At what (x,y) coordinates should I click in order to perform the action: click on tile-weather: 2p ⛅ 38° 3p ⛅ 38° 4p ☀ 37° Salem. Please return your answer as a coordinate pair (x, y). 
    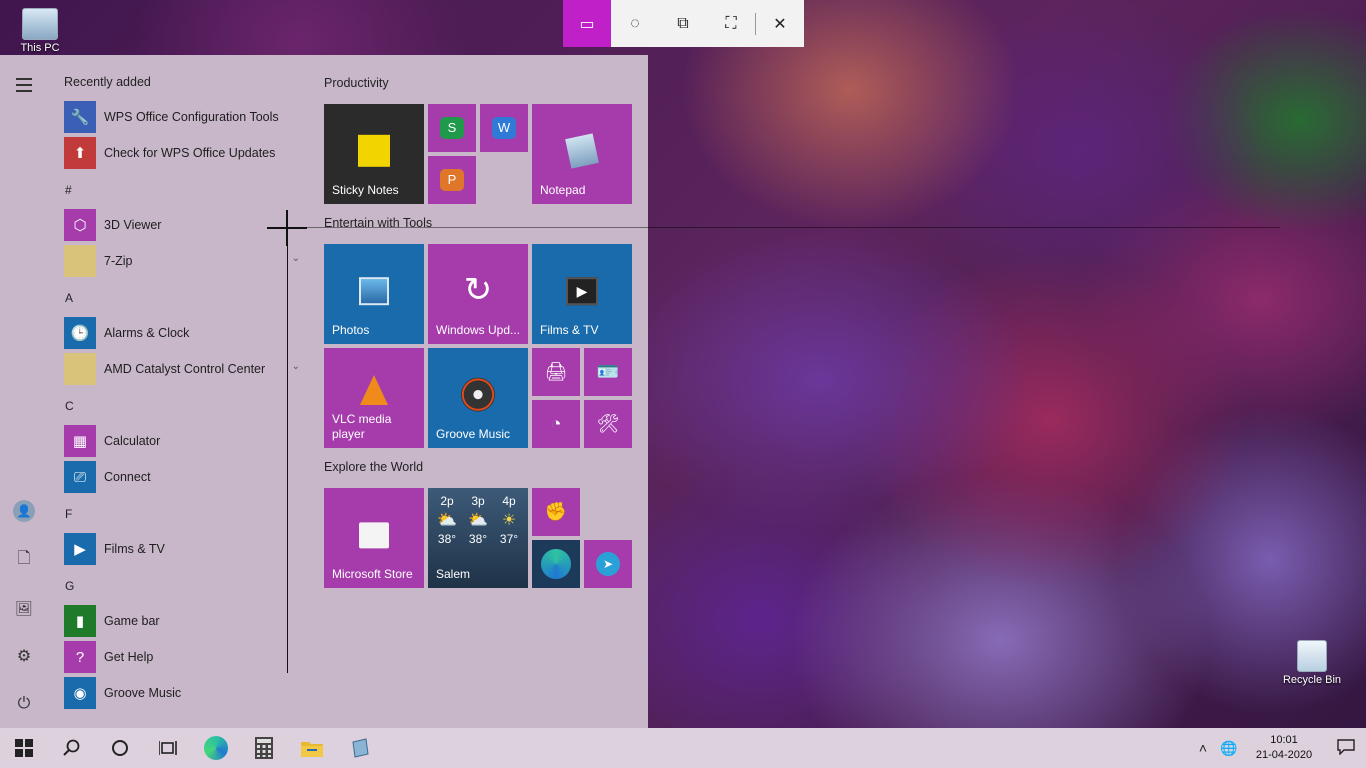
    Looking at the image, I should click on (478, 538).